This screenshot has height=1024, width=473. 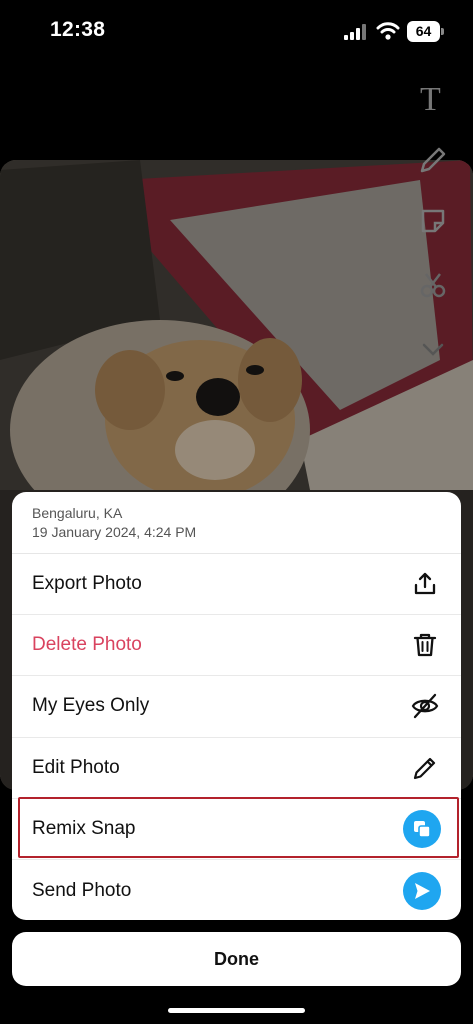 What do you see at coordinates (236, 1010) in the screenshot?
I see `home-indicator` at bounding box center [236, 1010].